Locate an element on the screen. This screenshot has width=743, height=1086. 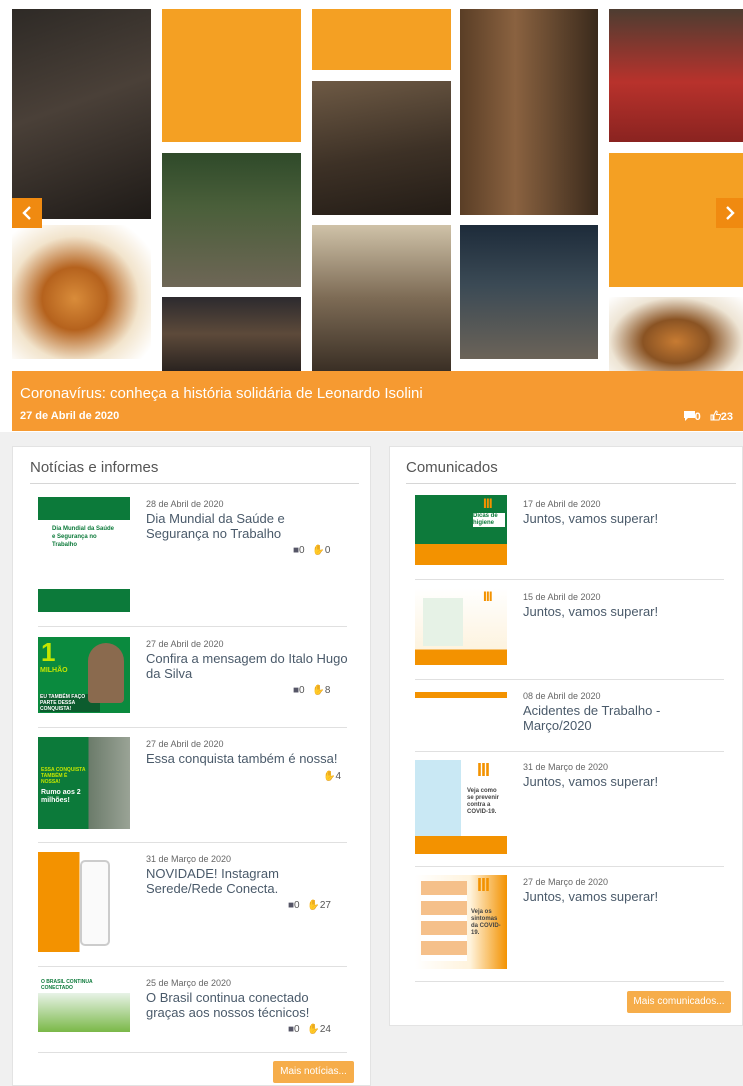
announcement-date: 31 de Março de 2020 is located at coordinates (566, 767).